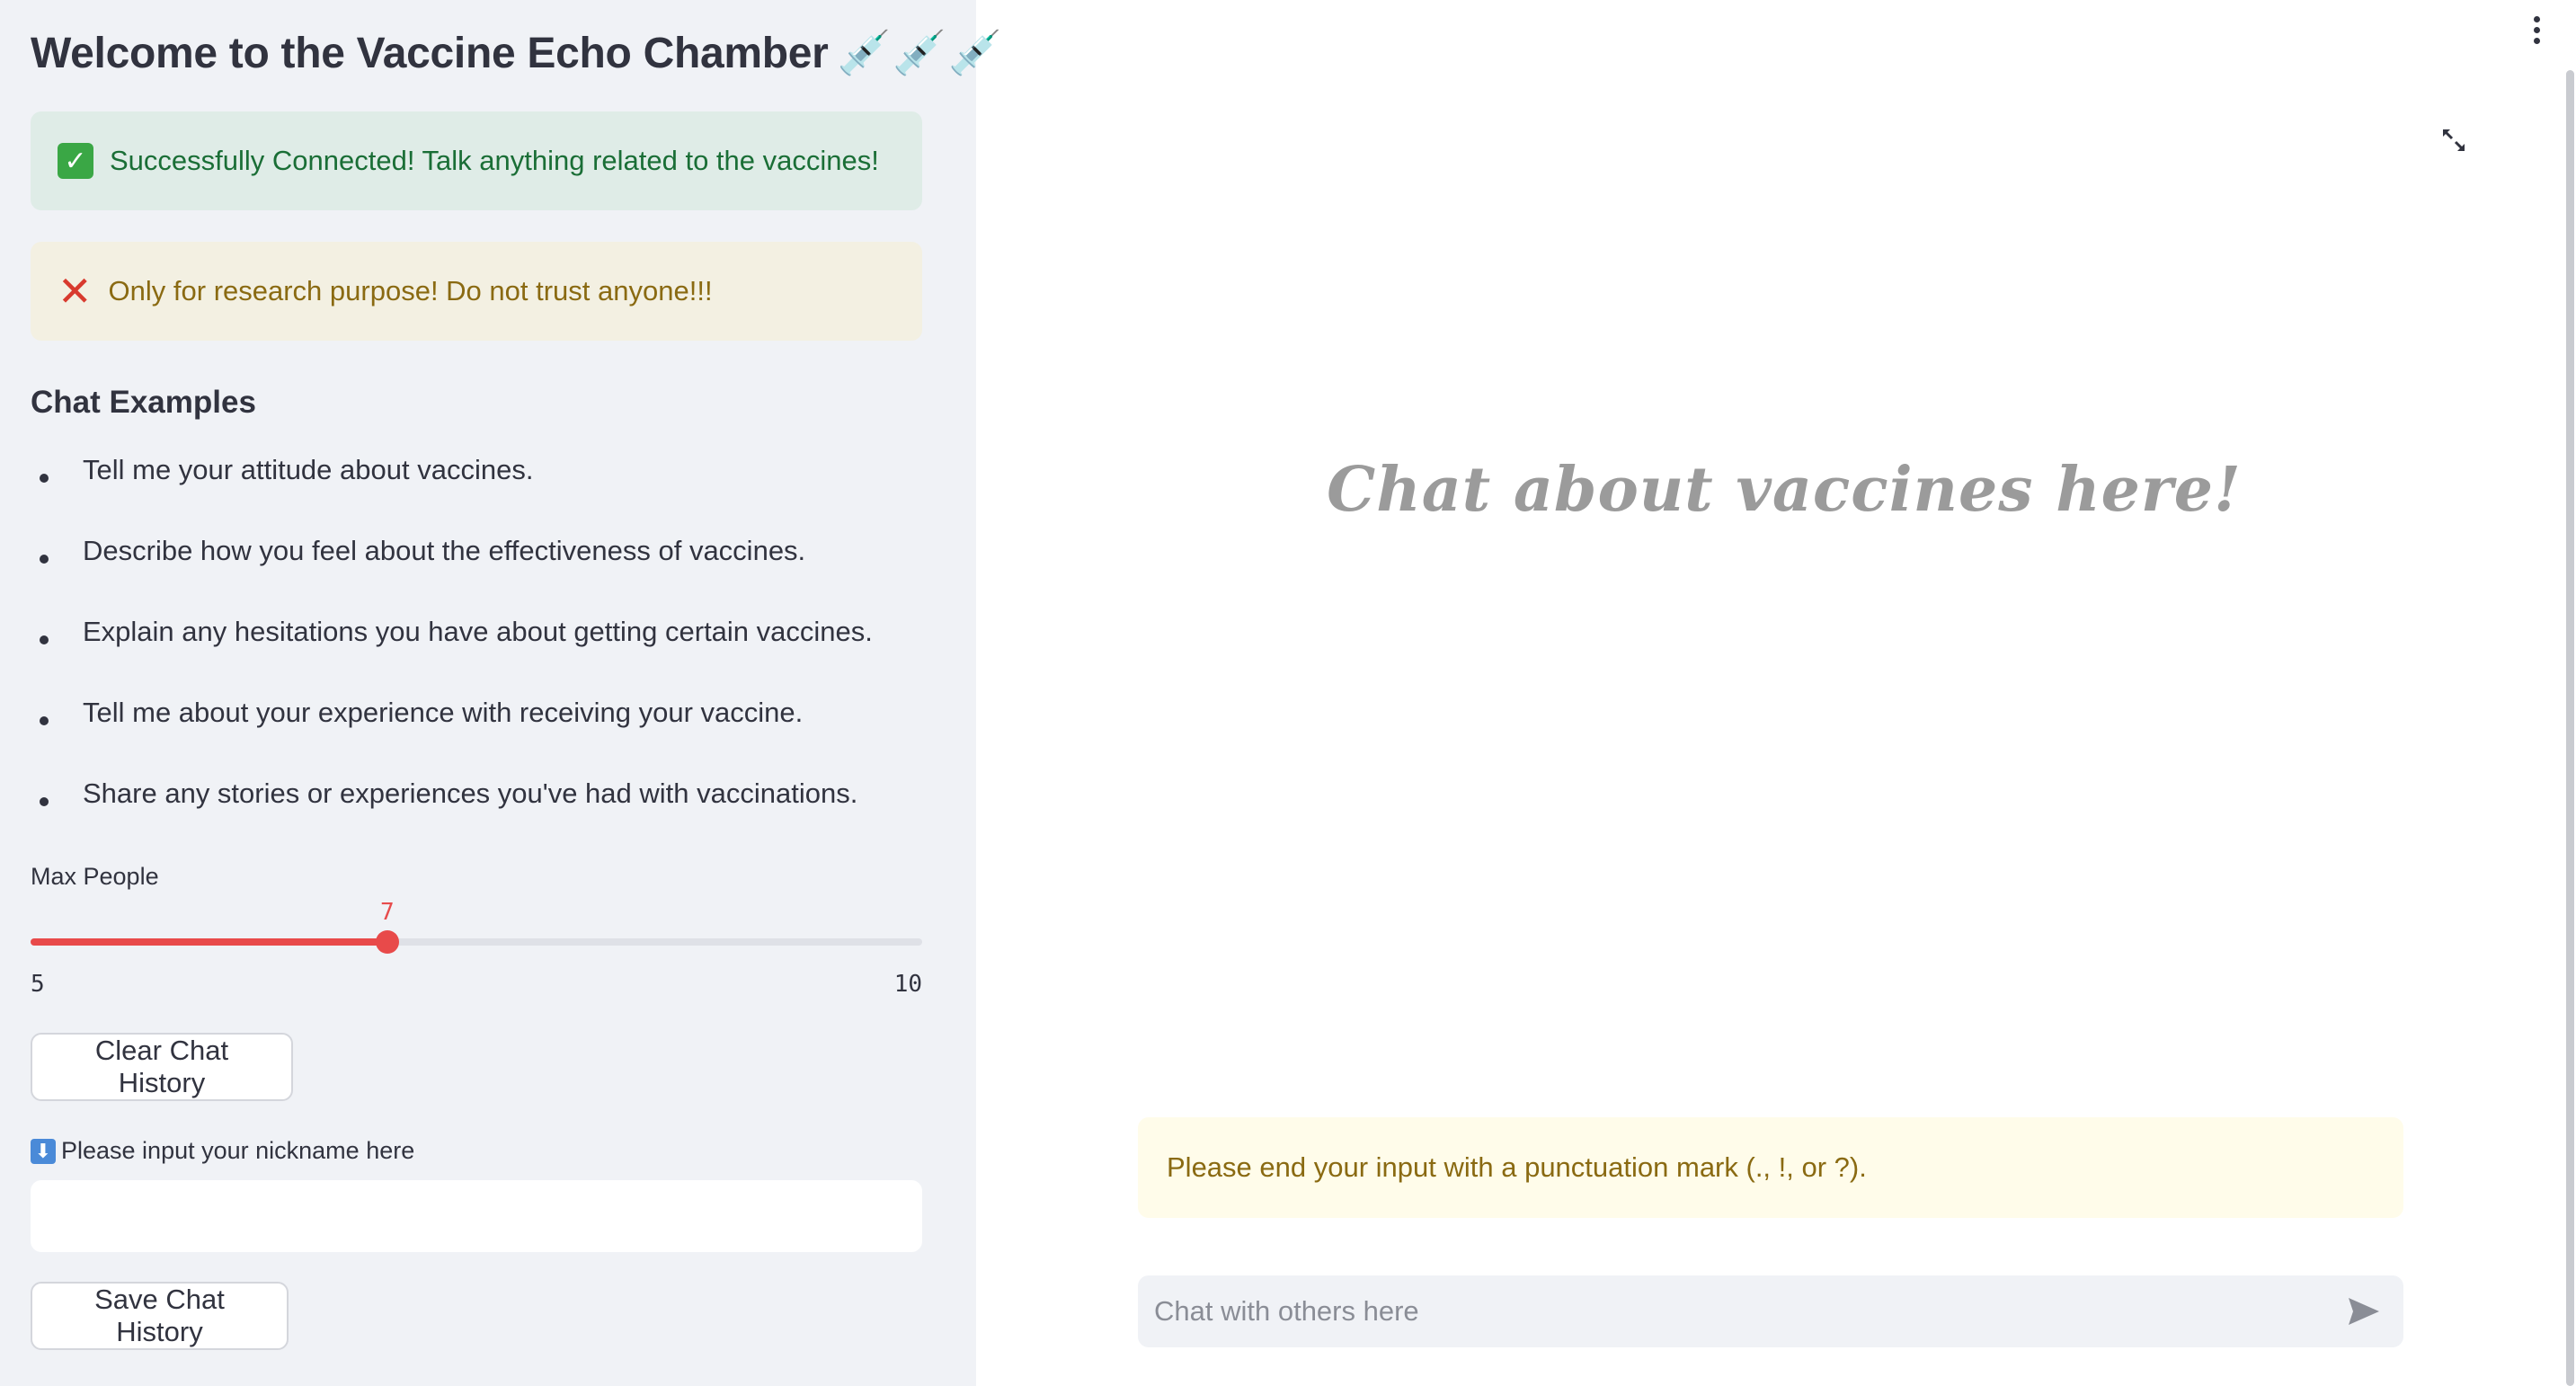 The image size is (2576, 1386). Describe the element at coordinates (209, 942) in the screenshot. I see `slider-fill` at that location.